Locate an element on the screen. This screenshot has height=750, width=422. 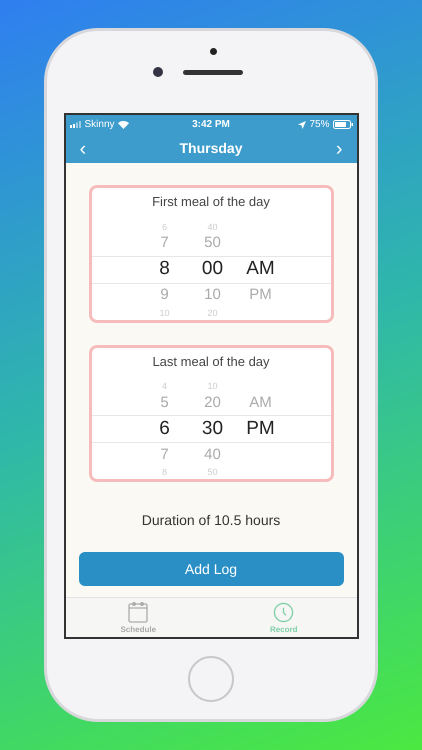
home-button is located at coordinates (211, 679).